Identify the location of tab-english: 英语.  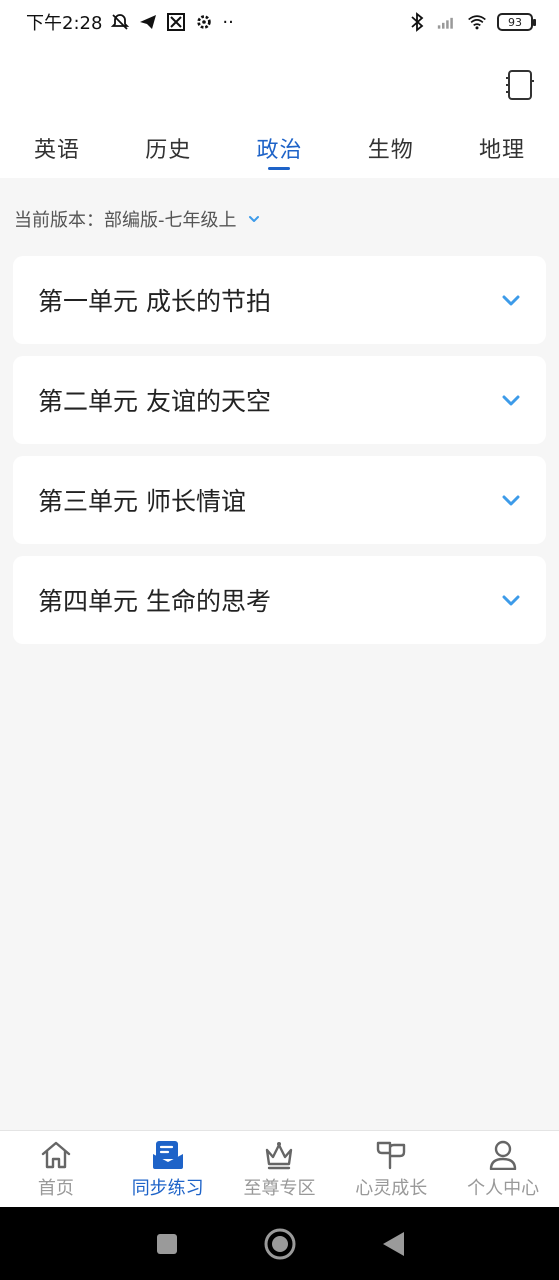
(57, 148).